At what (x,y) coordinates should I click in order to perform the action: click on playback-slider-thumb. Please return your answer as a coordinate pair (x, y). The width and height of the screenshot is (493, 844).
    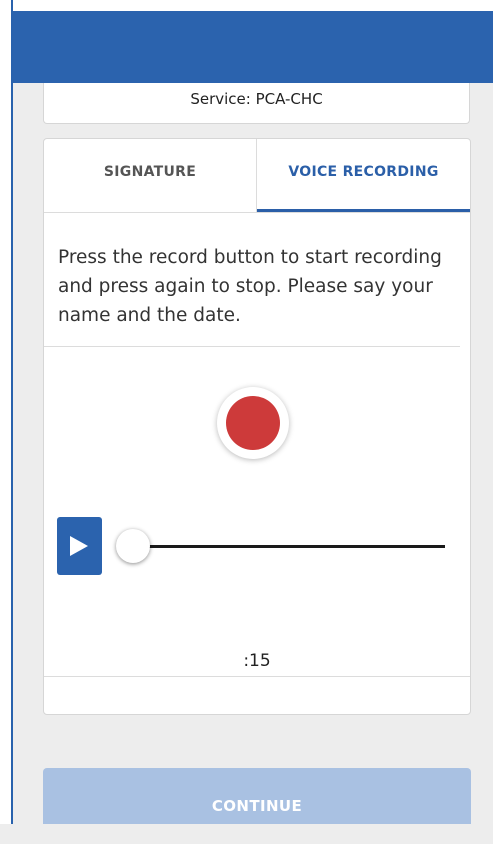
    Looking at the image, I should click on (133, 546).